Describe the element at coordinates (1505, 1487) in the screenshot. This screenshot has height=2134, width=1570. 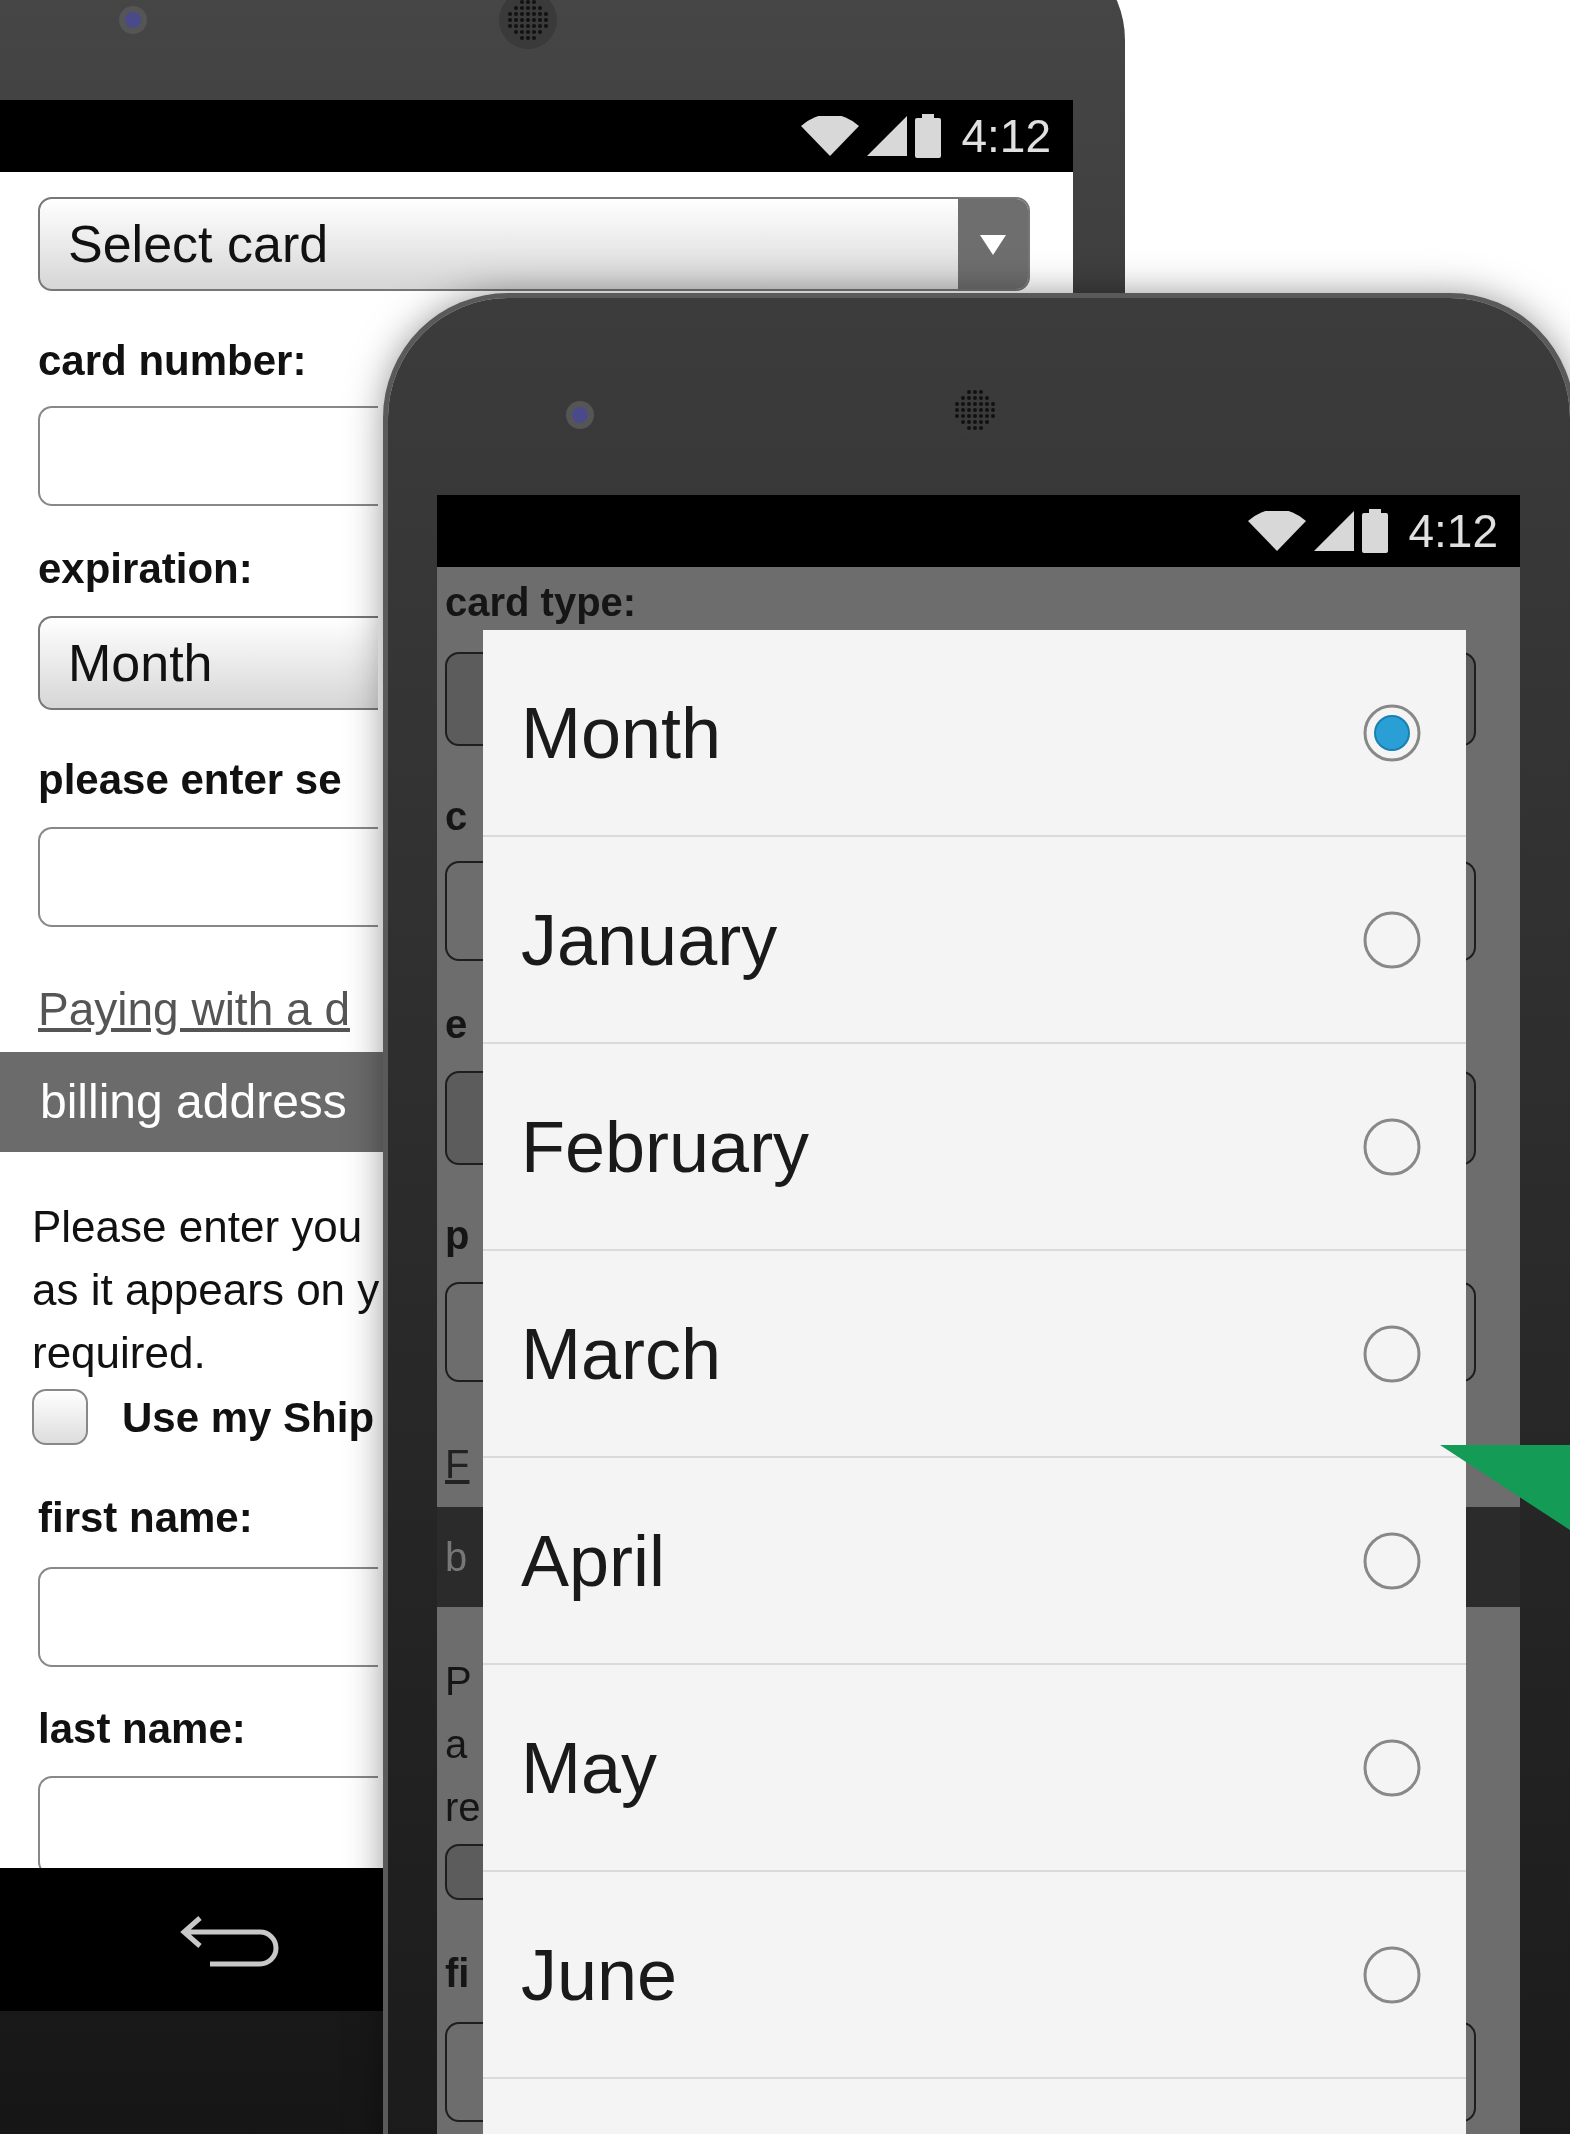
I see `corner-triangle-icon` at that location.